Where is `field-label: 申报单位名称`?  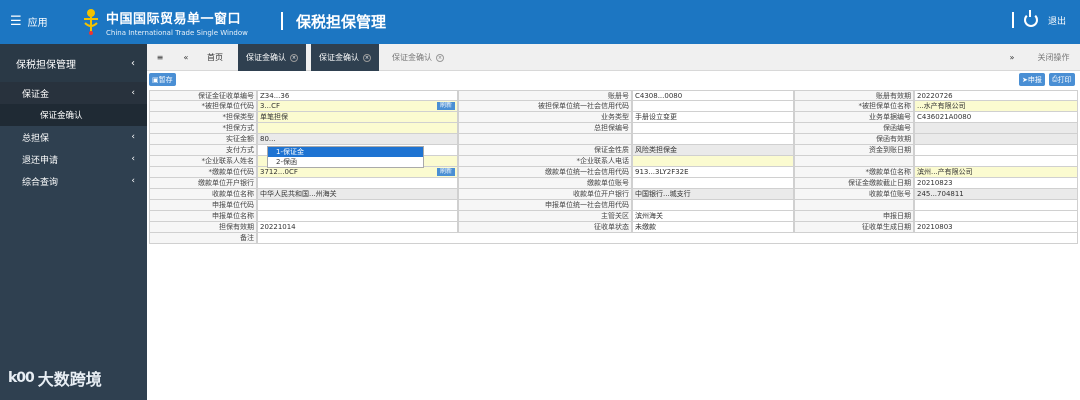 field-label: 申报单位名称 is located at coordinates (203, 216).